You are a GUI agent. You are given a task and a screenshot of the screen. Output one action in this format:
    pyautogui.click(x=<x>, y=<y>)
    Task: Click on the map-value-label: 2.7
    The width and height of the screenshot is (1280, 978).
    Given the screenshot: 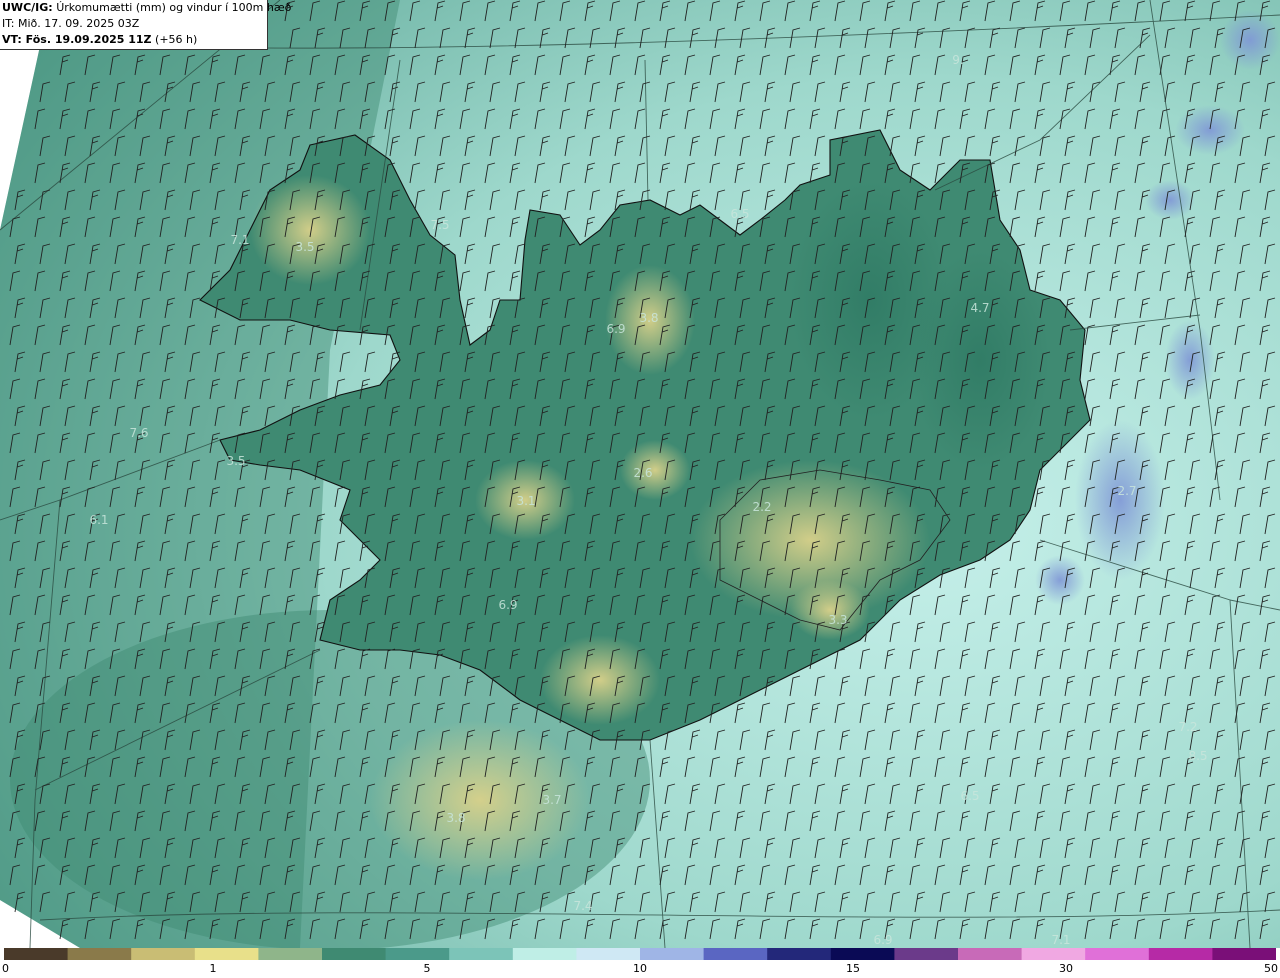 What is the action you would take?
    pyautogui.click(x=1126, y=491)
    